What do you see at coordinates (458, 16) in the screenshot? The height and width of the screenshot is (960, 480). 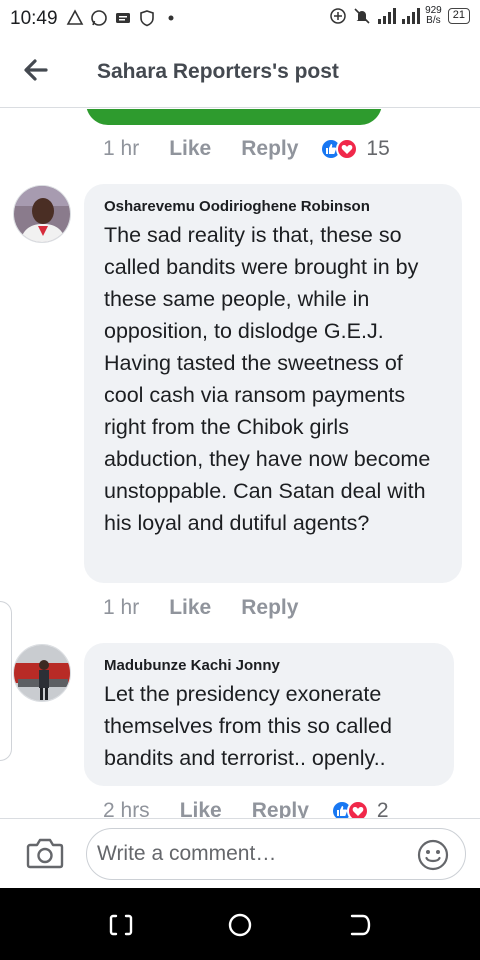 I see `battery-indicator: 21` at bounding box center [458, 16].